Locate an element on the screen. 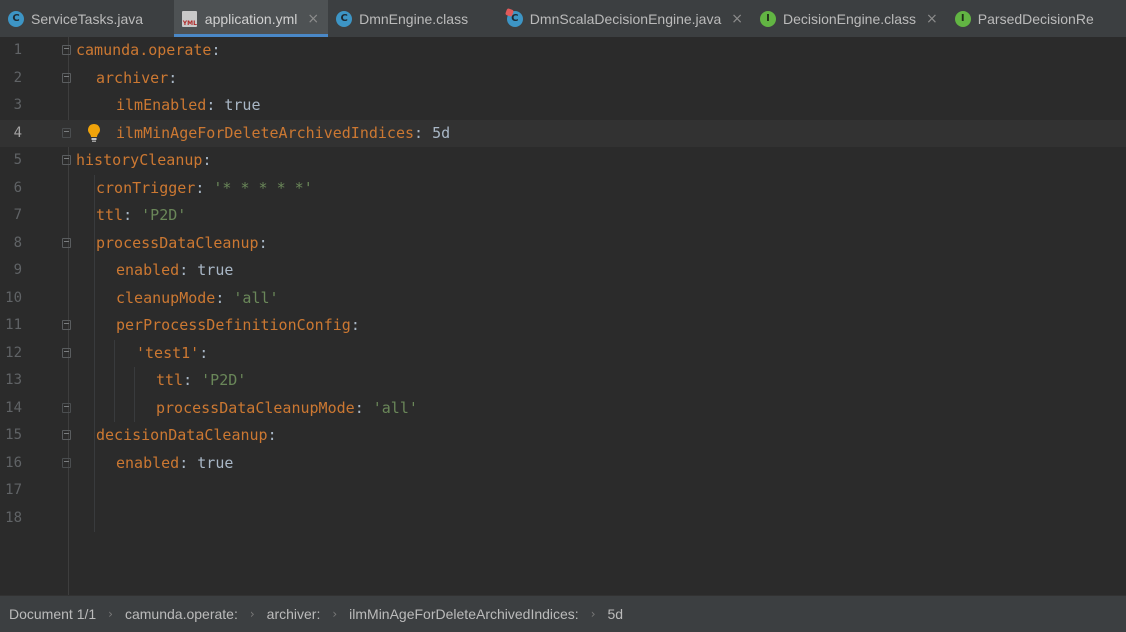 The image size is (1126, 632). line-number: 8 is located at coordinates (17, 242).